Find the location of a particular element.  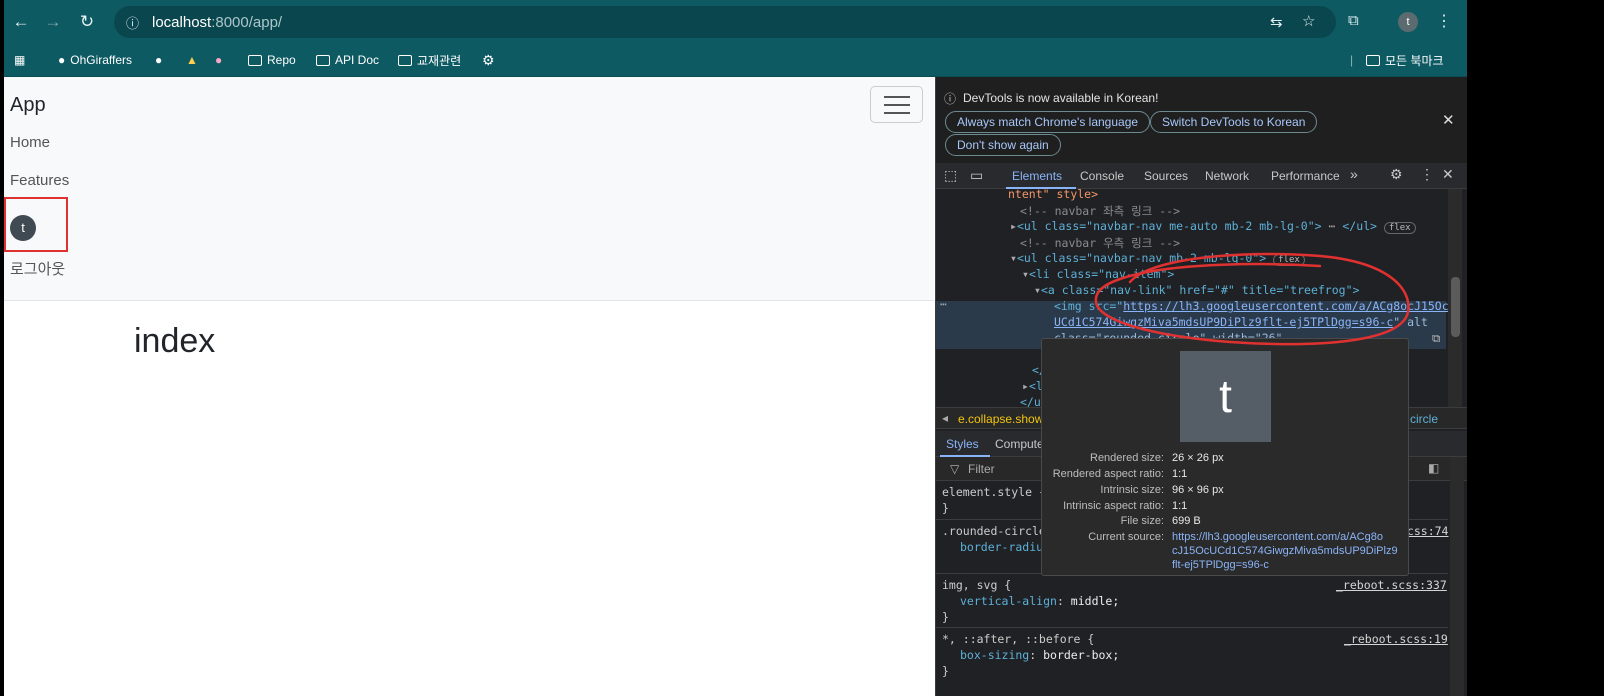

rule-selector: img, svg { is located at coordinates (976, 585).